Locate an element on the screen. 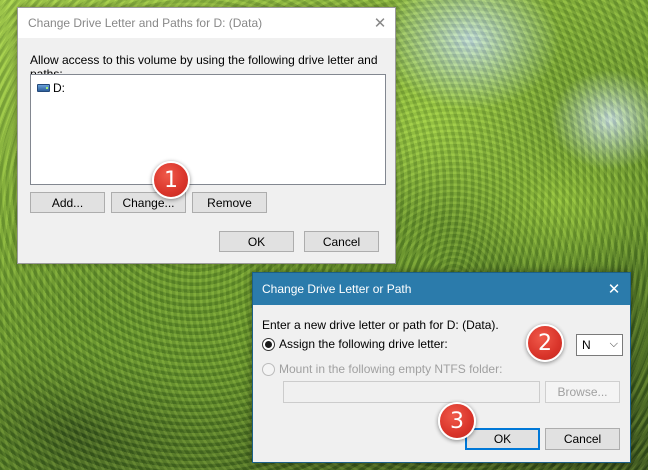 This screenshot has height=470, width=648. remove-button: Remove is located at coordinates (229, 202).